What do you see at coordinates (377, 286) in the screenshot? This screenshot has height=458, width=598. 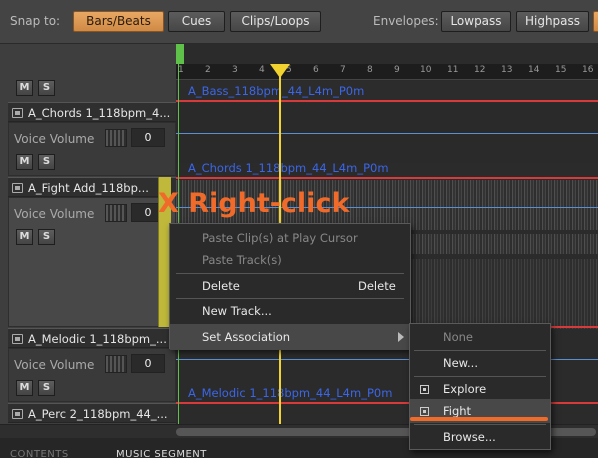 I see `menu-item-shortcut: Delete` at bounding box center [377, 286].